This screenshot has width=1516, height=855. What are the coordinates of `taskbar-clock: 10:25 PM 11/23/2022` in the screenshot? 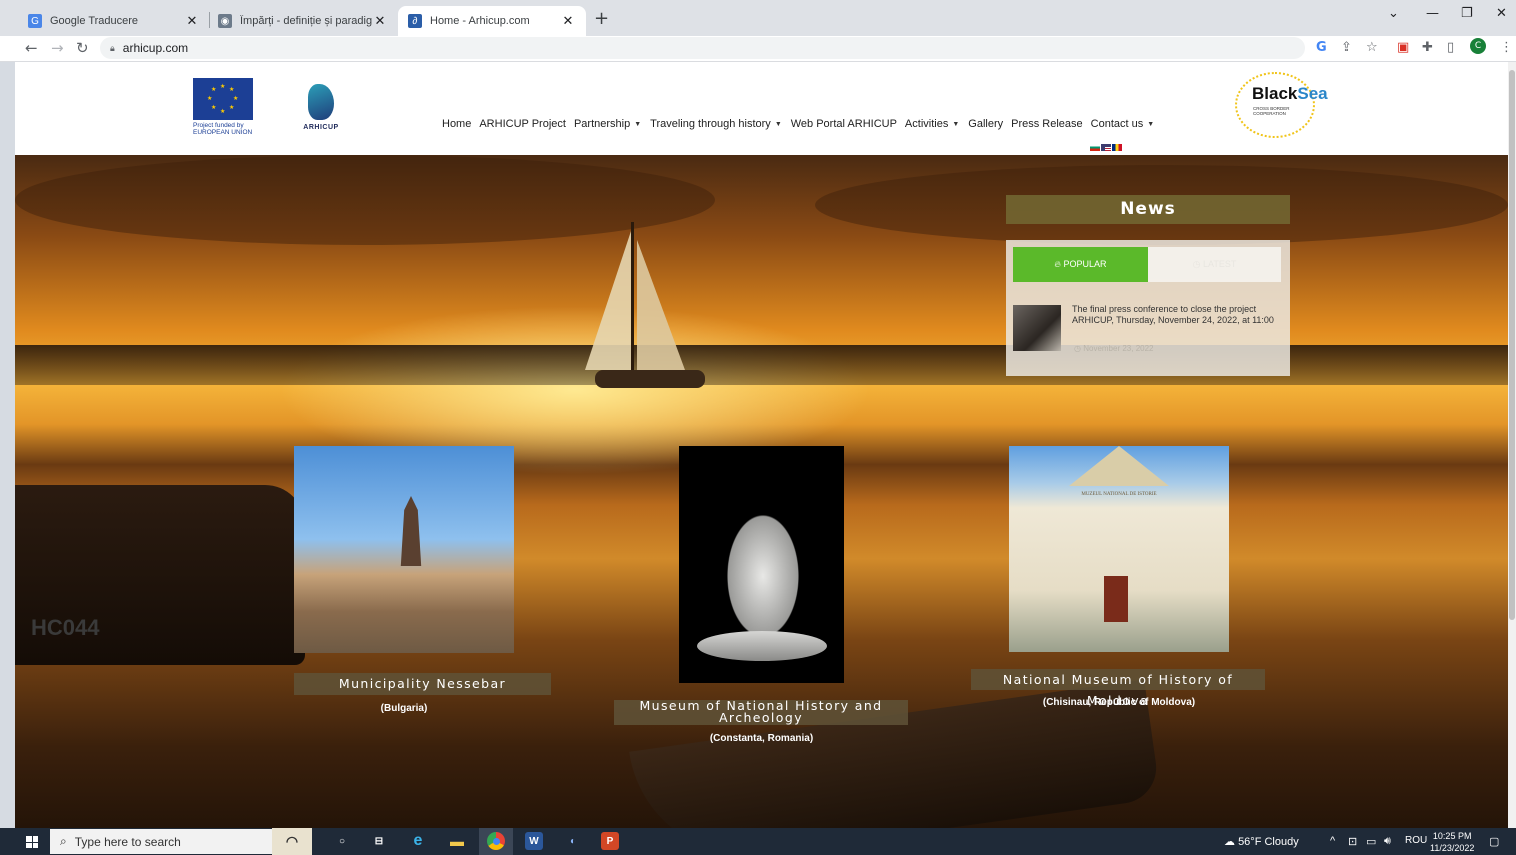 It's located at (1452, 842).